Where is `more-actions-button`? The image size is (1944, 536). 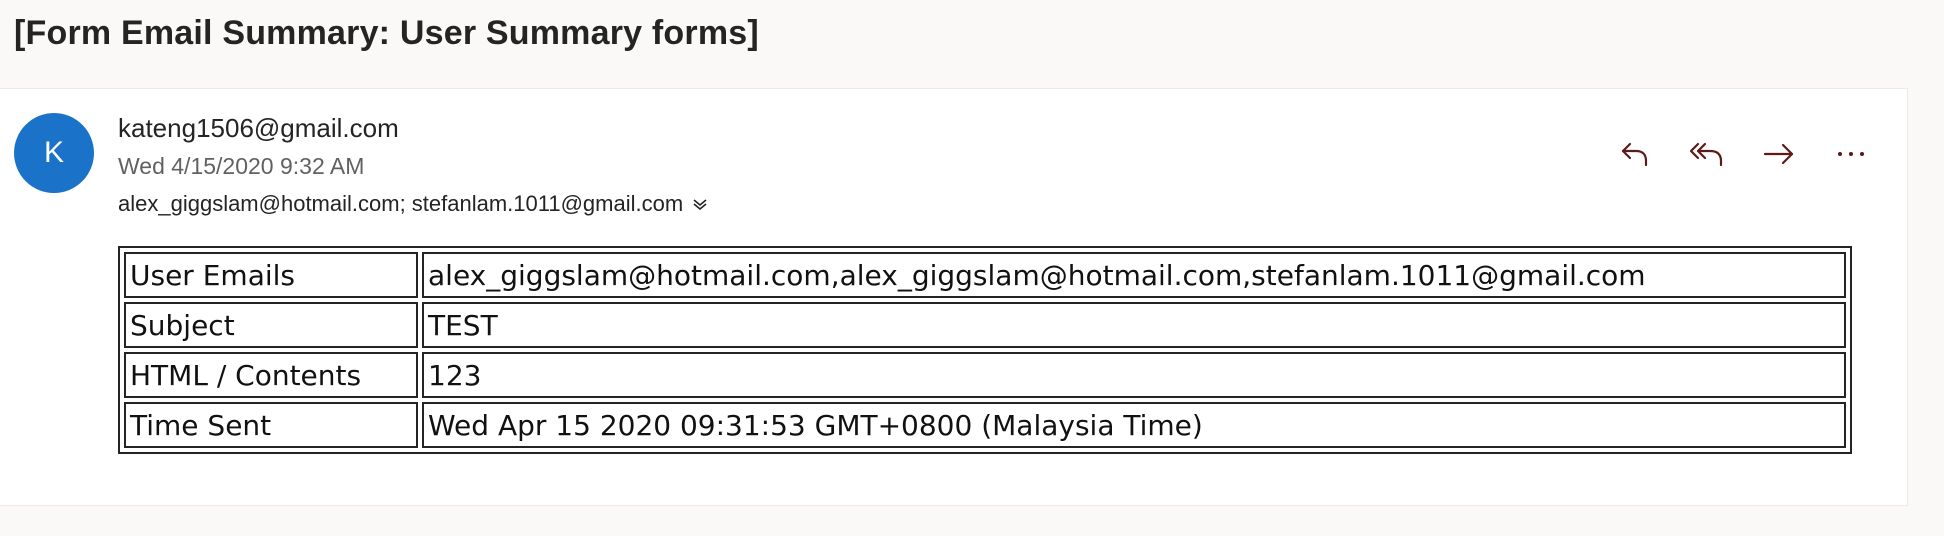 more-actions-button is located at coordinates (1851, 154).